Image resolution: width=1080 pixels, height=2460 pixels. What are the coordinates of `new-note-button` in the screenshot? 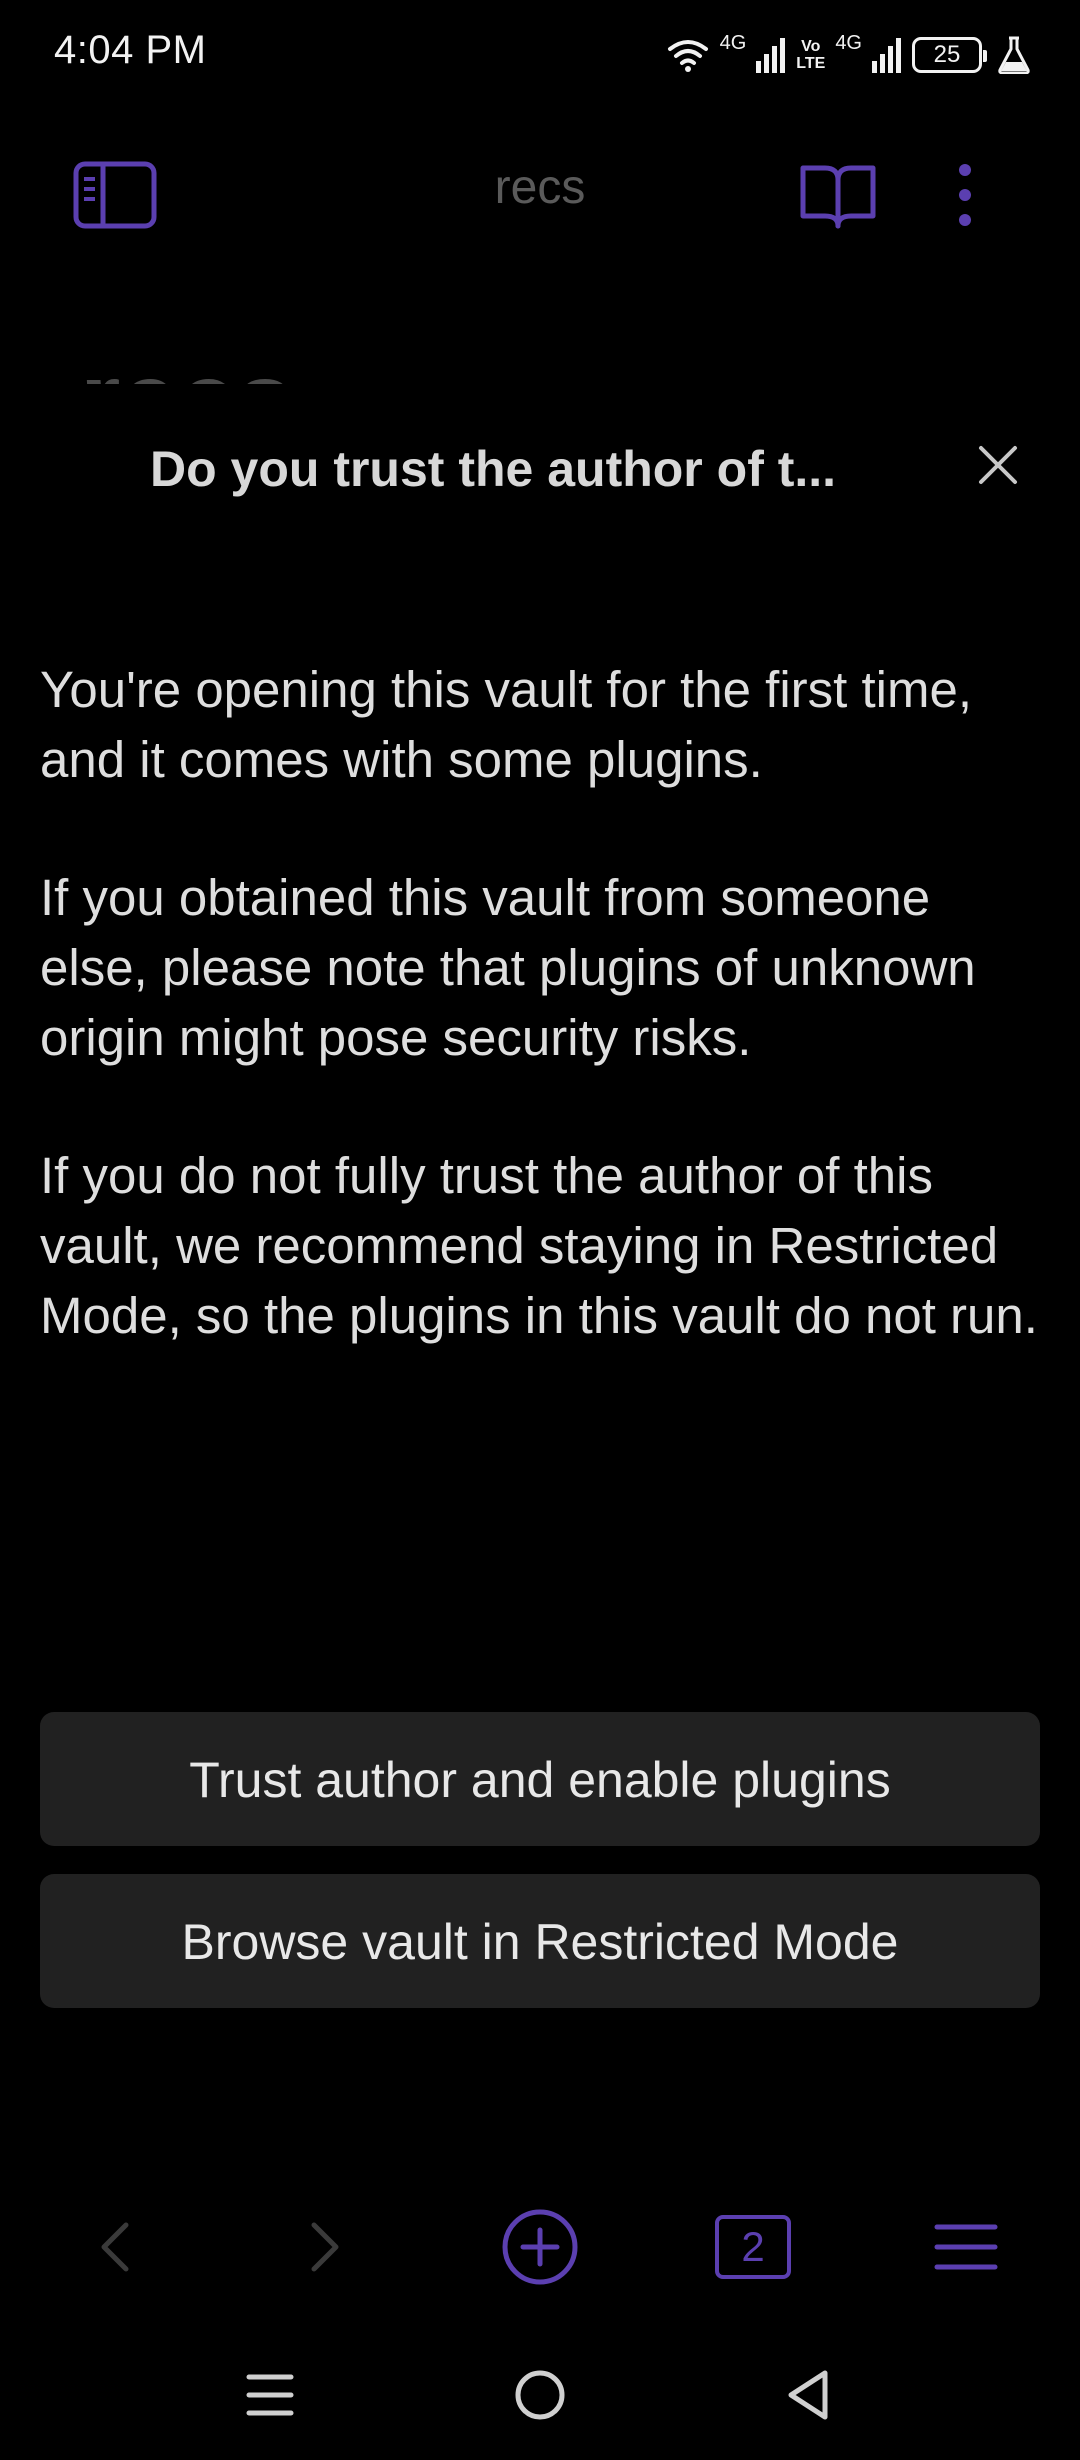 It's located at (540, 2247).